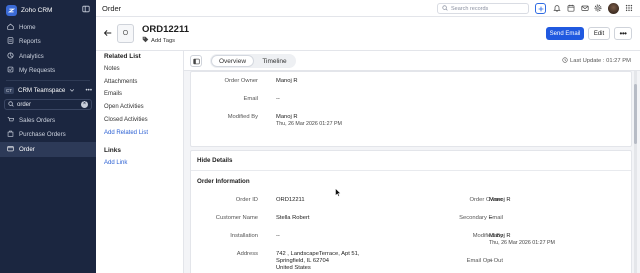  What do you see at coordinates (42, 135) in the screenshot?
I see `module-label: Purchase Orders` at bounding box center [42, 135].